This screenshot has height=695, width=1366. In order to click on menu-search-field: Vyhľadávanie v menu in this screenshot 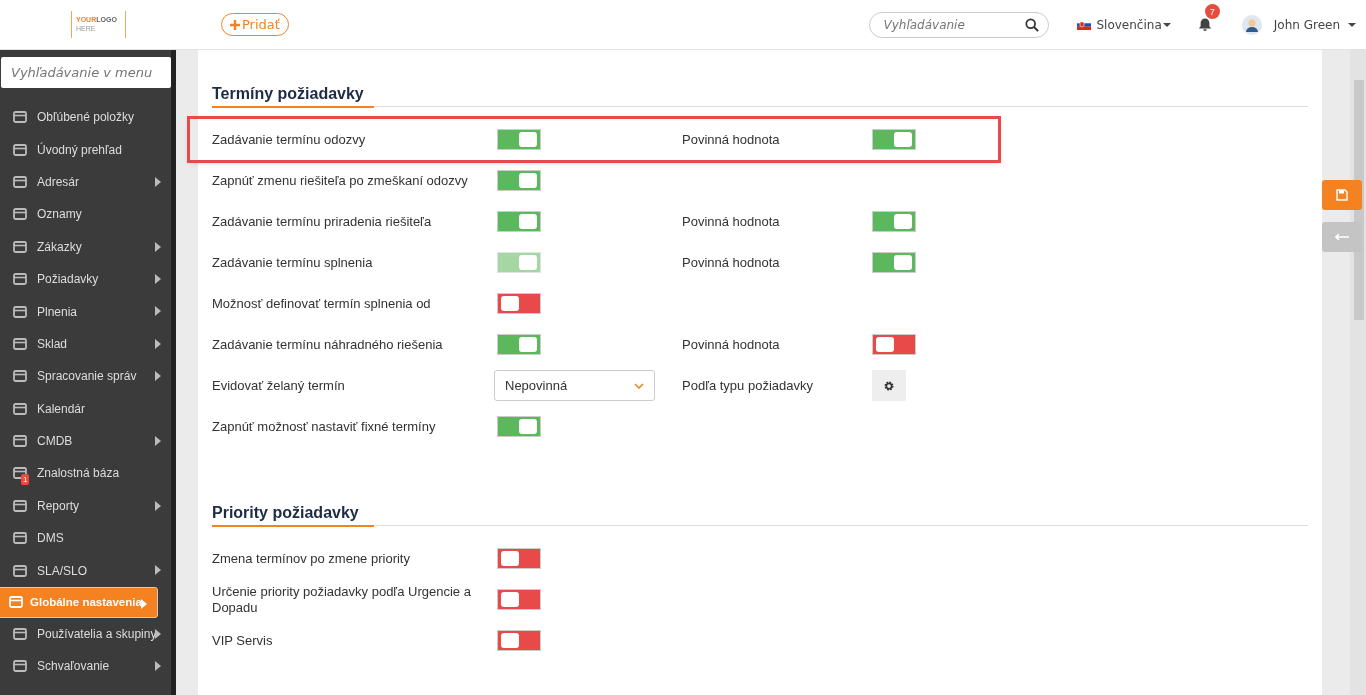, I will do `click(86, 72)`.